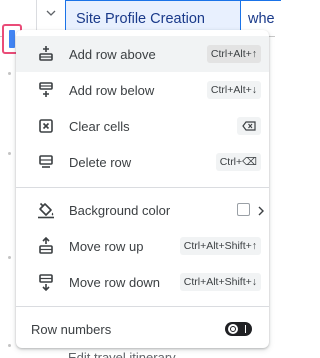 Image resolution: width=320 pixels, height=358 pixels. What do you see at coordinates (99, 126) in the screenshot?
I see `menu-item-label: Clear cells` at bounding box center [99, 126].